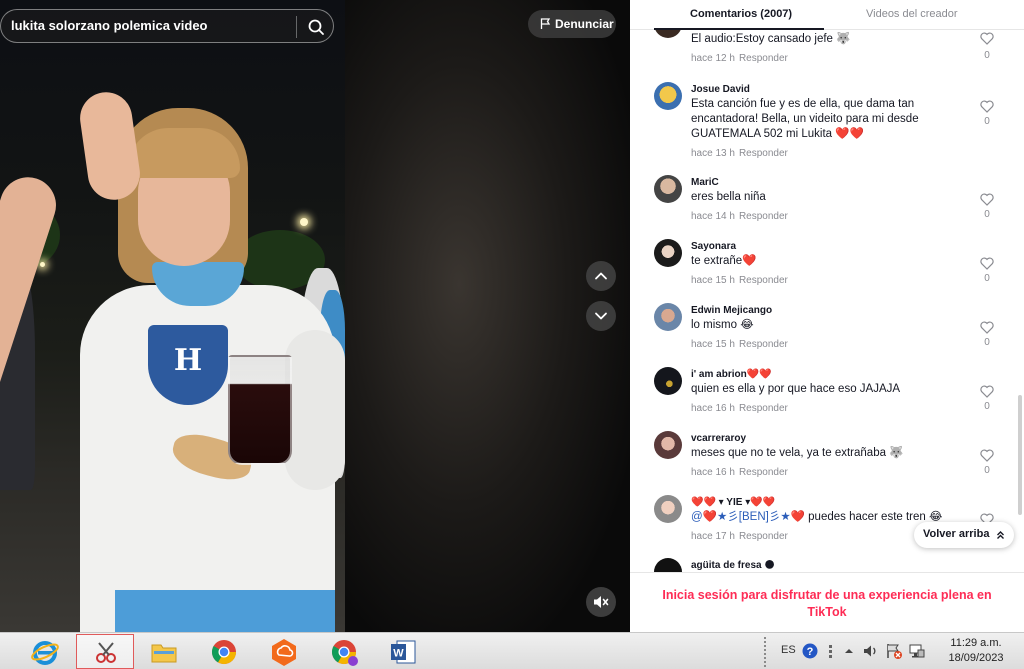 The image size is (1024, 669). I want to click on flag-icon, so click(545, 23).